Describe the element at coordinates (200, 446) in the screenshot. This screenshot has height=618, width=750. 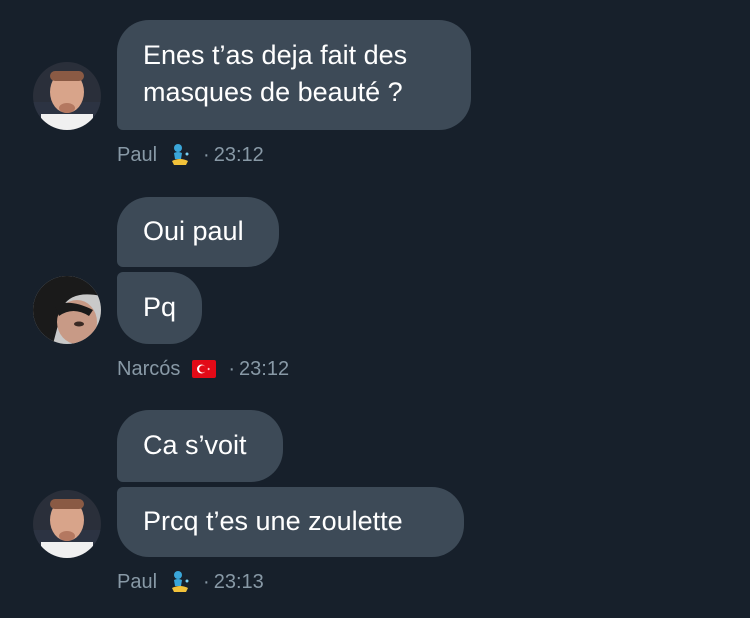
I see `message-bubble: Ca s’voit` at that location.